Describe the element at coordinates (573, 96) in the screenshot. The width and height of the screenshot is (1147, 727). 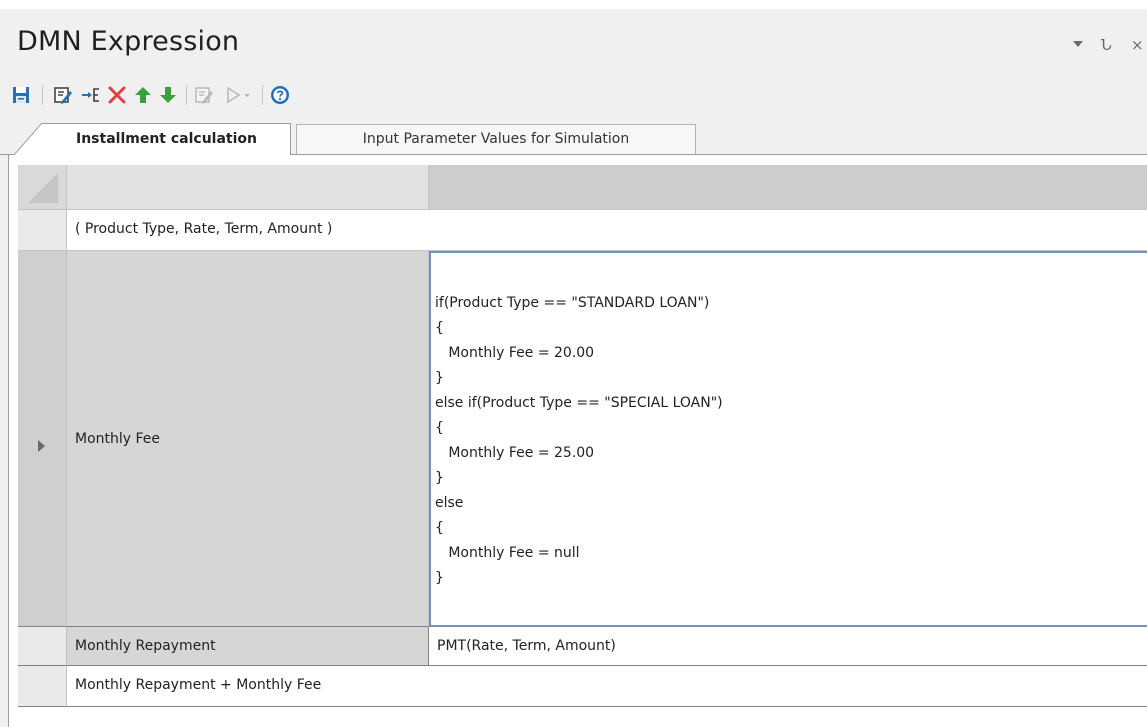
I see `toolbar` at that location.